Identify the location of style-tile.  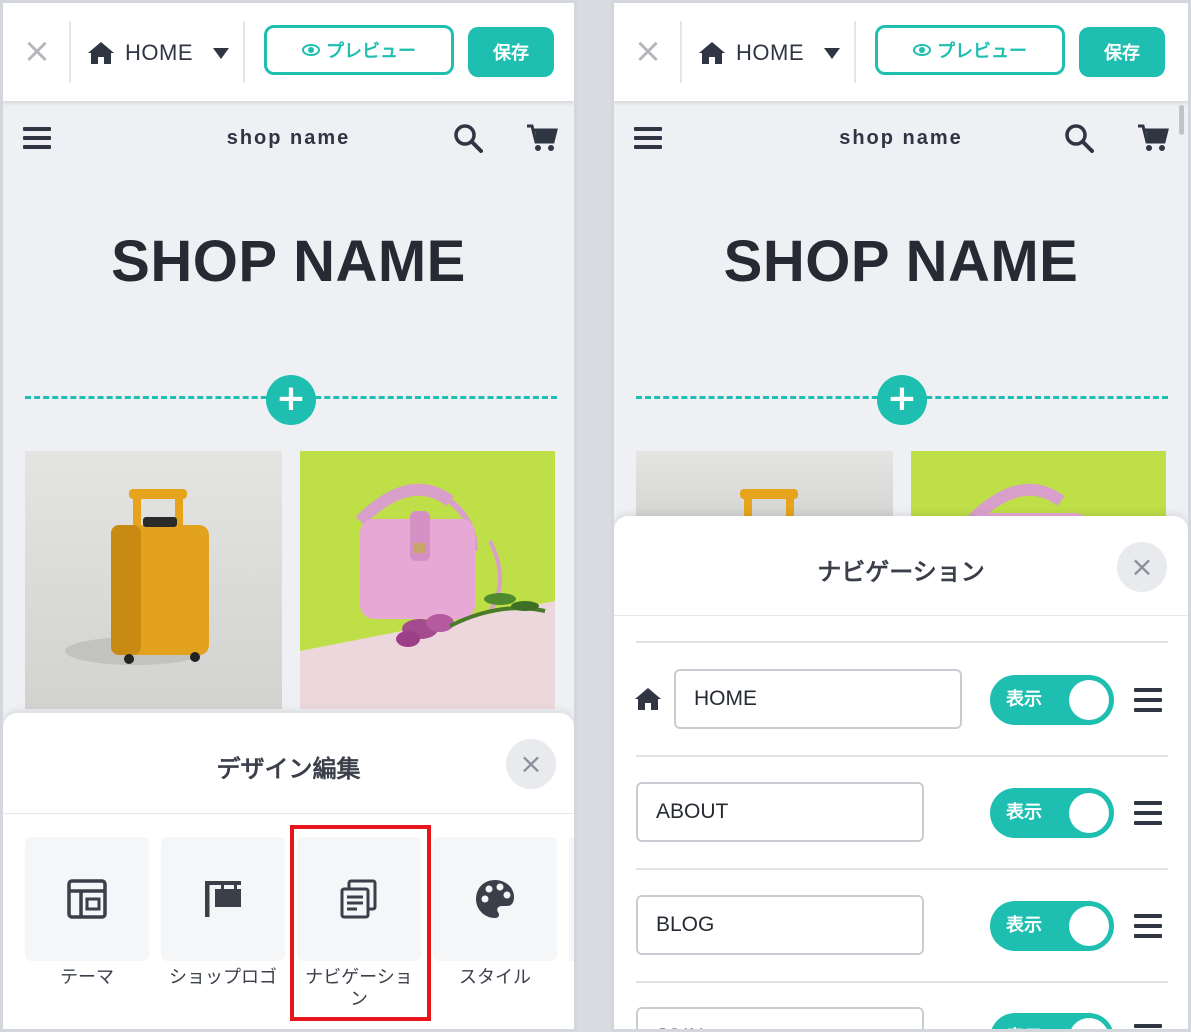
(495, 899).